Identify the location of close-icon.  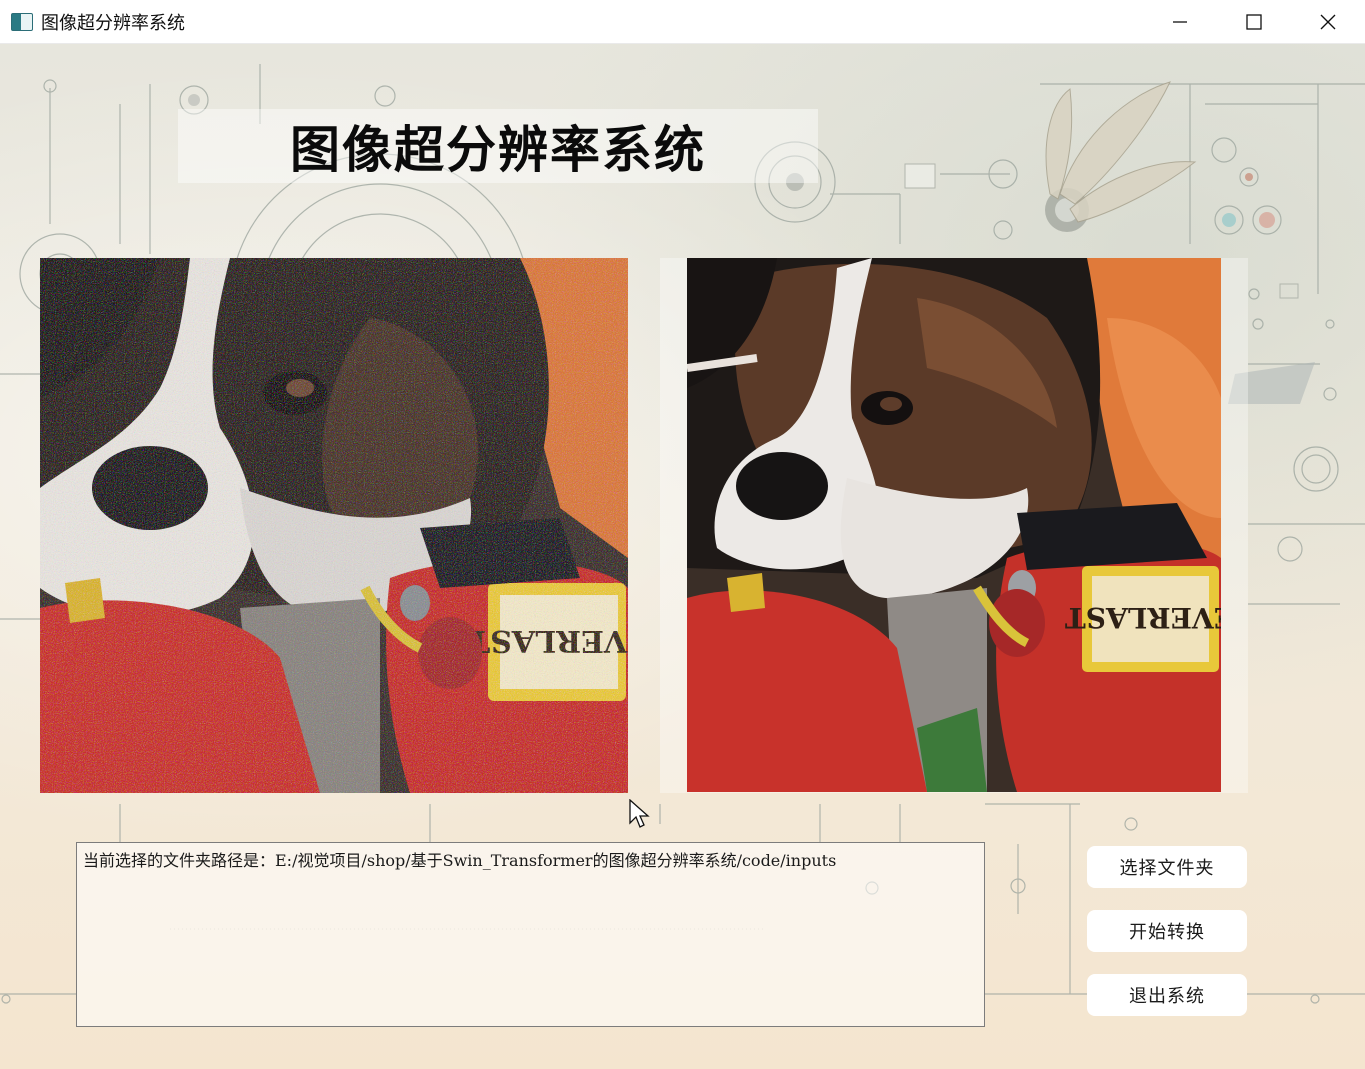
(1328, 22).